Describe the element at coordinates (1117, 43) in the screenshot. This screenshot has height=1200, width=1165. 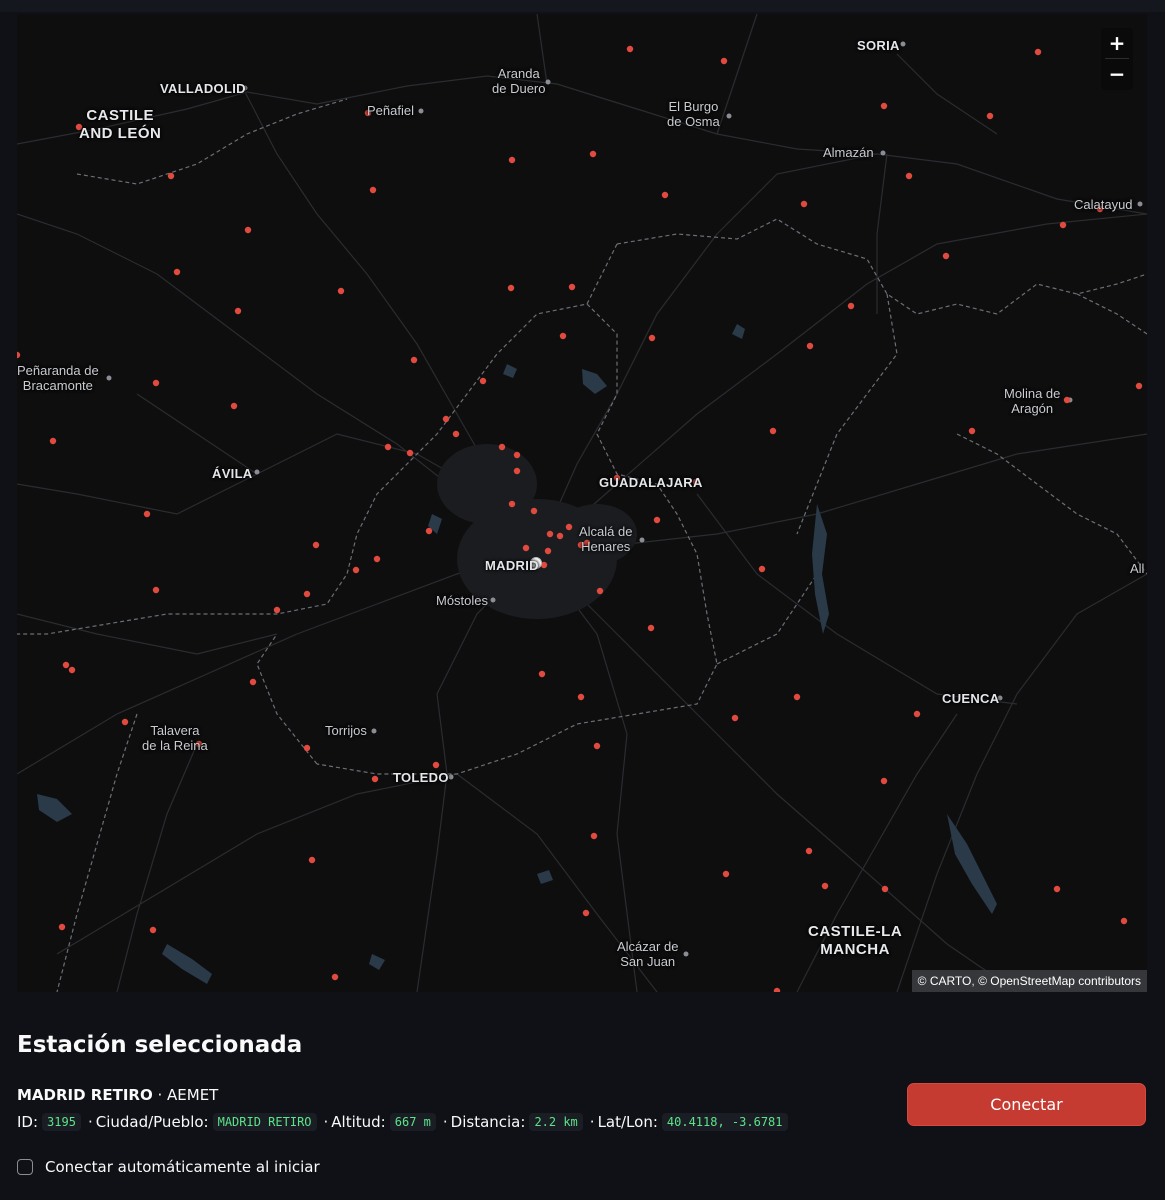
I see `zoom-in-button: +` at that location.